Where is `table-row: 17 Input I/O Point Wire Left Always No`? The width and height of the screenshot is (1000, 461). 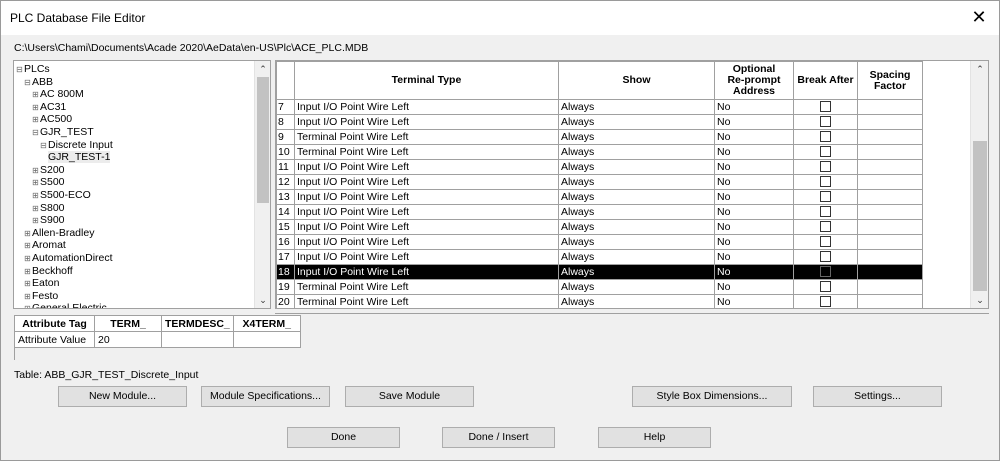
table-row: 17 Input I/O Point Wire Left Always No is located at coordinates (599, 257).